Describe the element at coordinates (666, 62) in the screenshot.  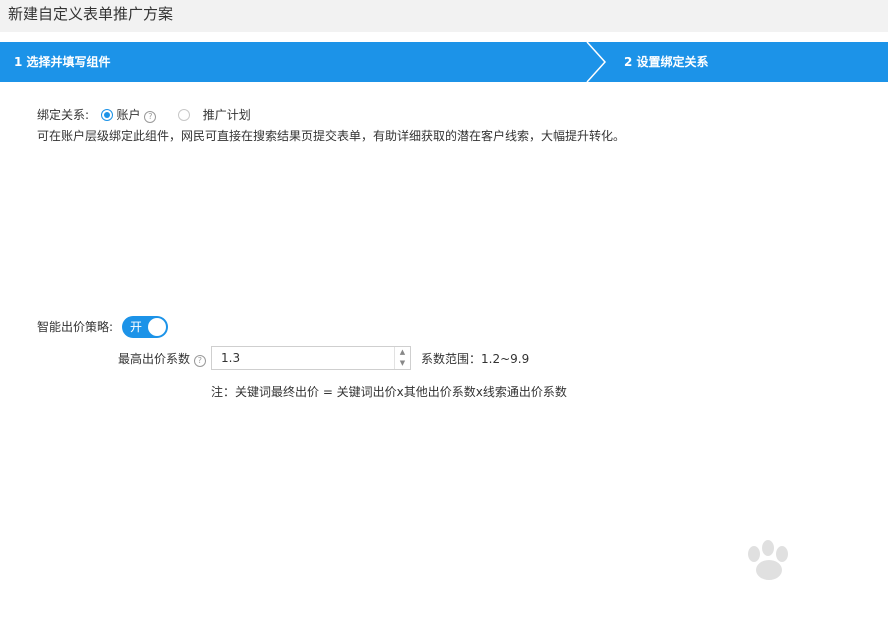
I see `step-2-label: 2 设置绑定关系` at that location.